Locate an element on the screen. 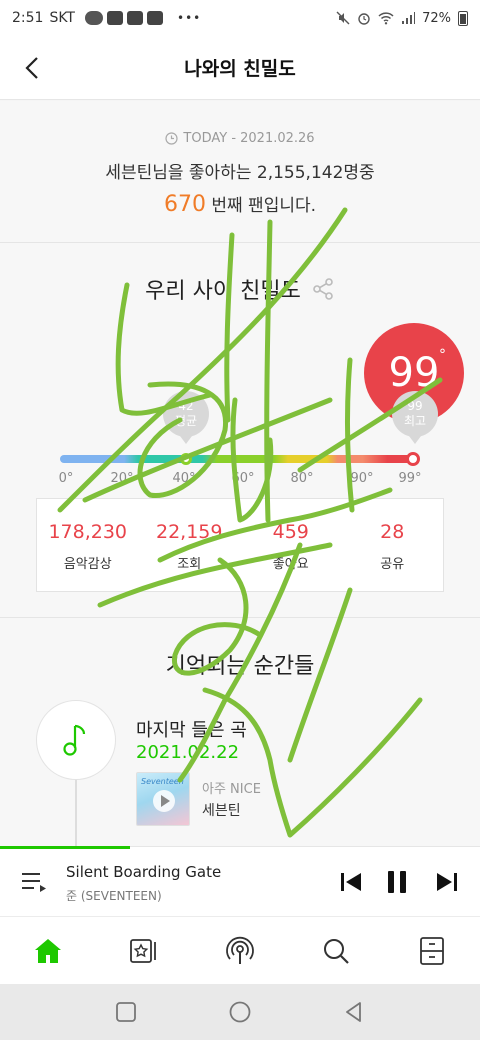 The width and height of the screenshot is (480, 1040). chevron-left-icon is located at coordinates (31, 68).